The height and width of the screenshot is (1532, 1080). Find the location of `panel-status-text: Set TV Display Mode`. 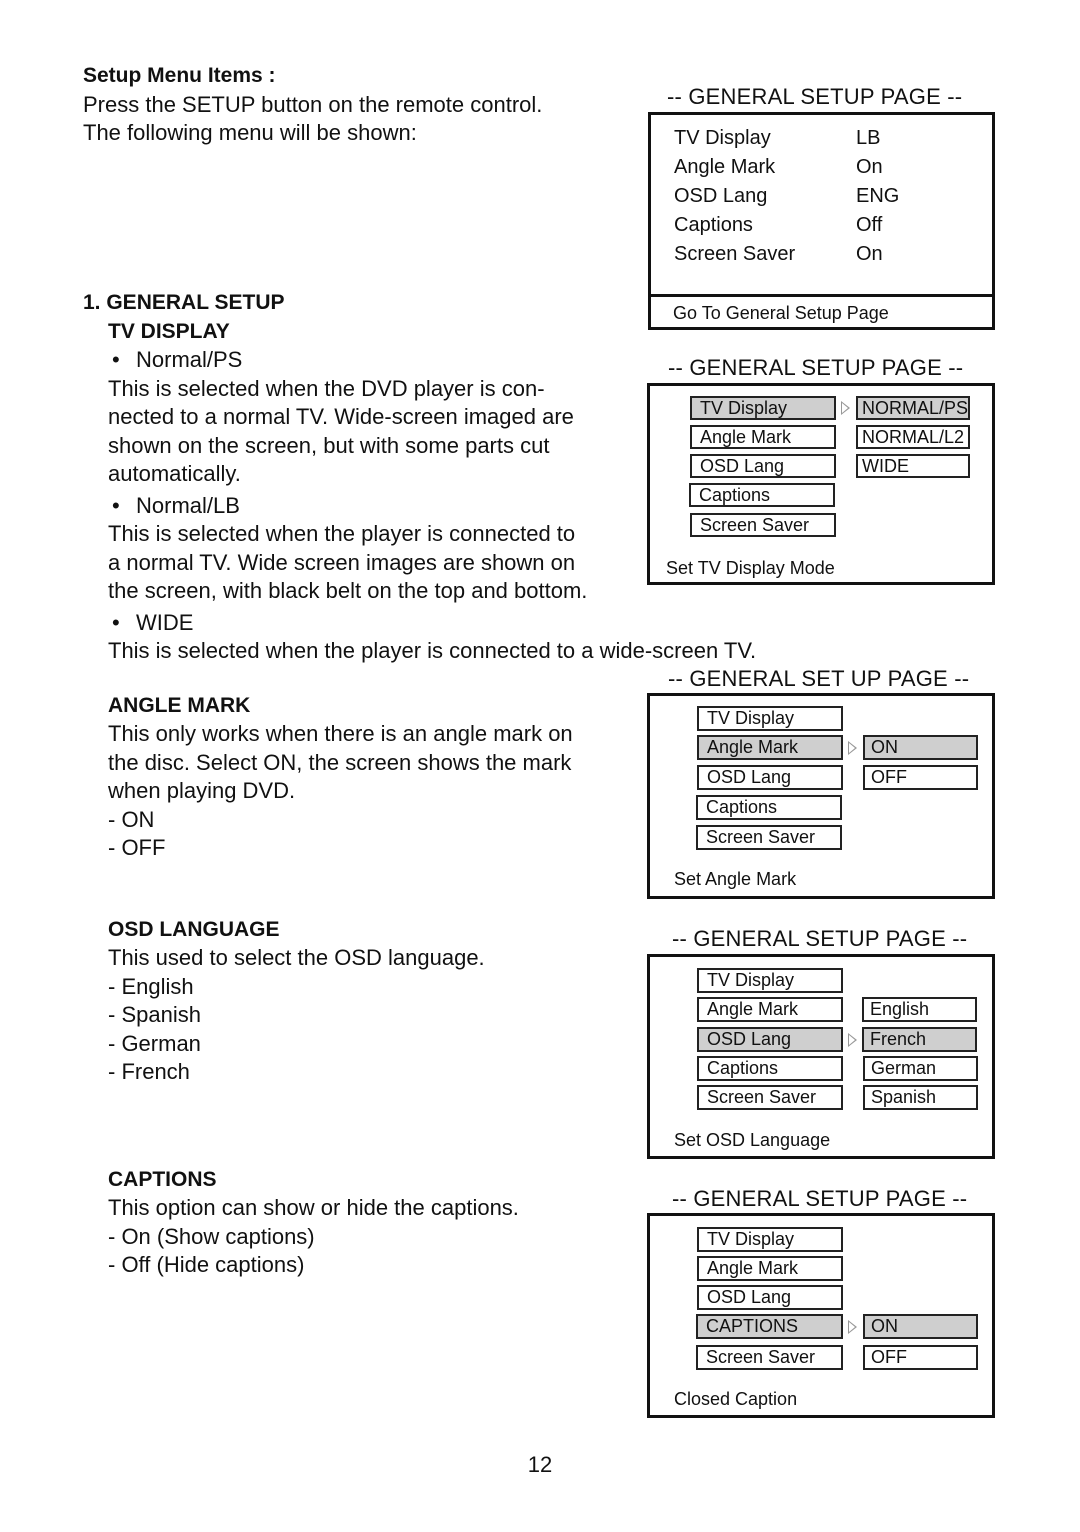

panel-status-text: Set TV Display Mode is located at coordinates (750, 568).